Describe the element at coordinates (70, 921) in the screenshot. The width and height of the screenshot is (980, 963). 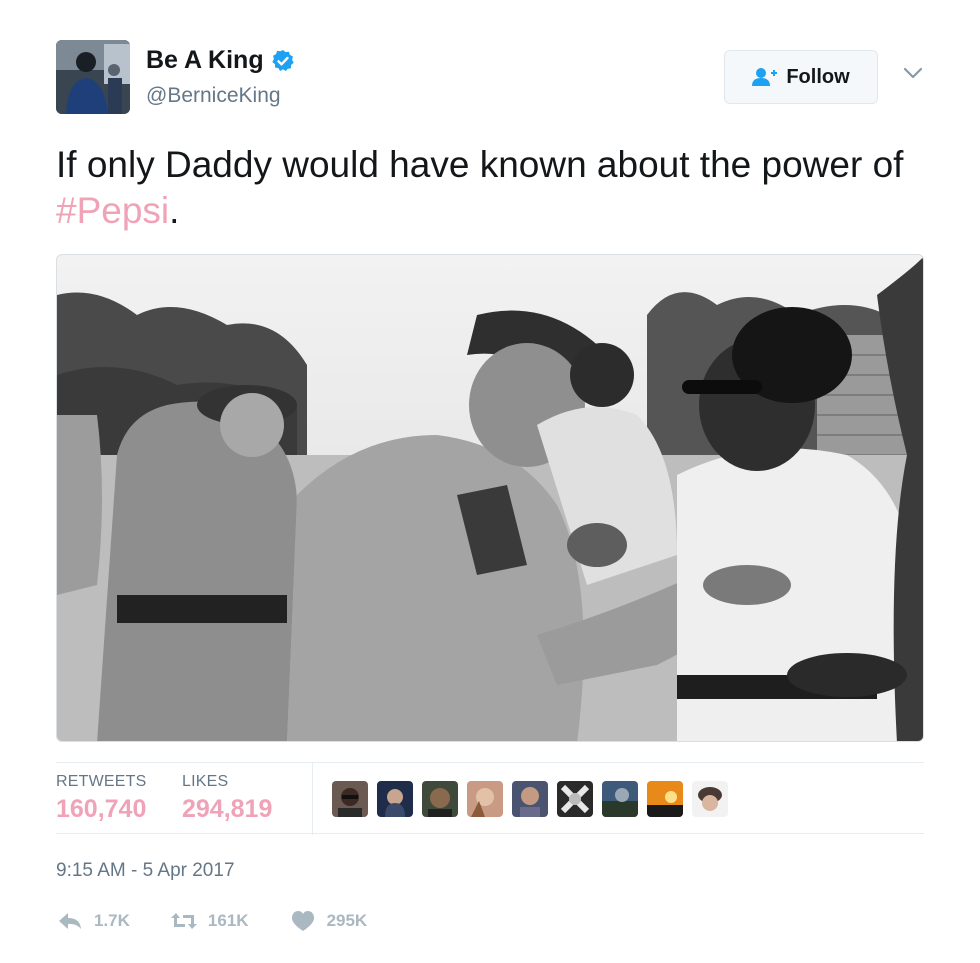
I see `reply-icon` at that location.